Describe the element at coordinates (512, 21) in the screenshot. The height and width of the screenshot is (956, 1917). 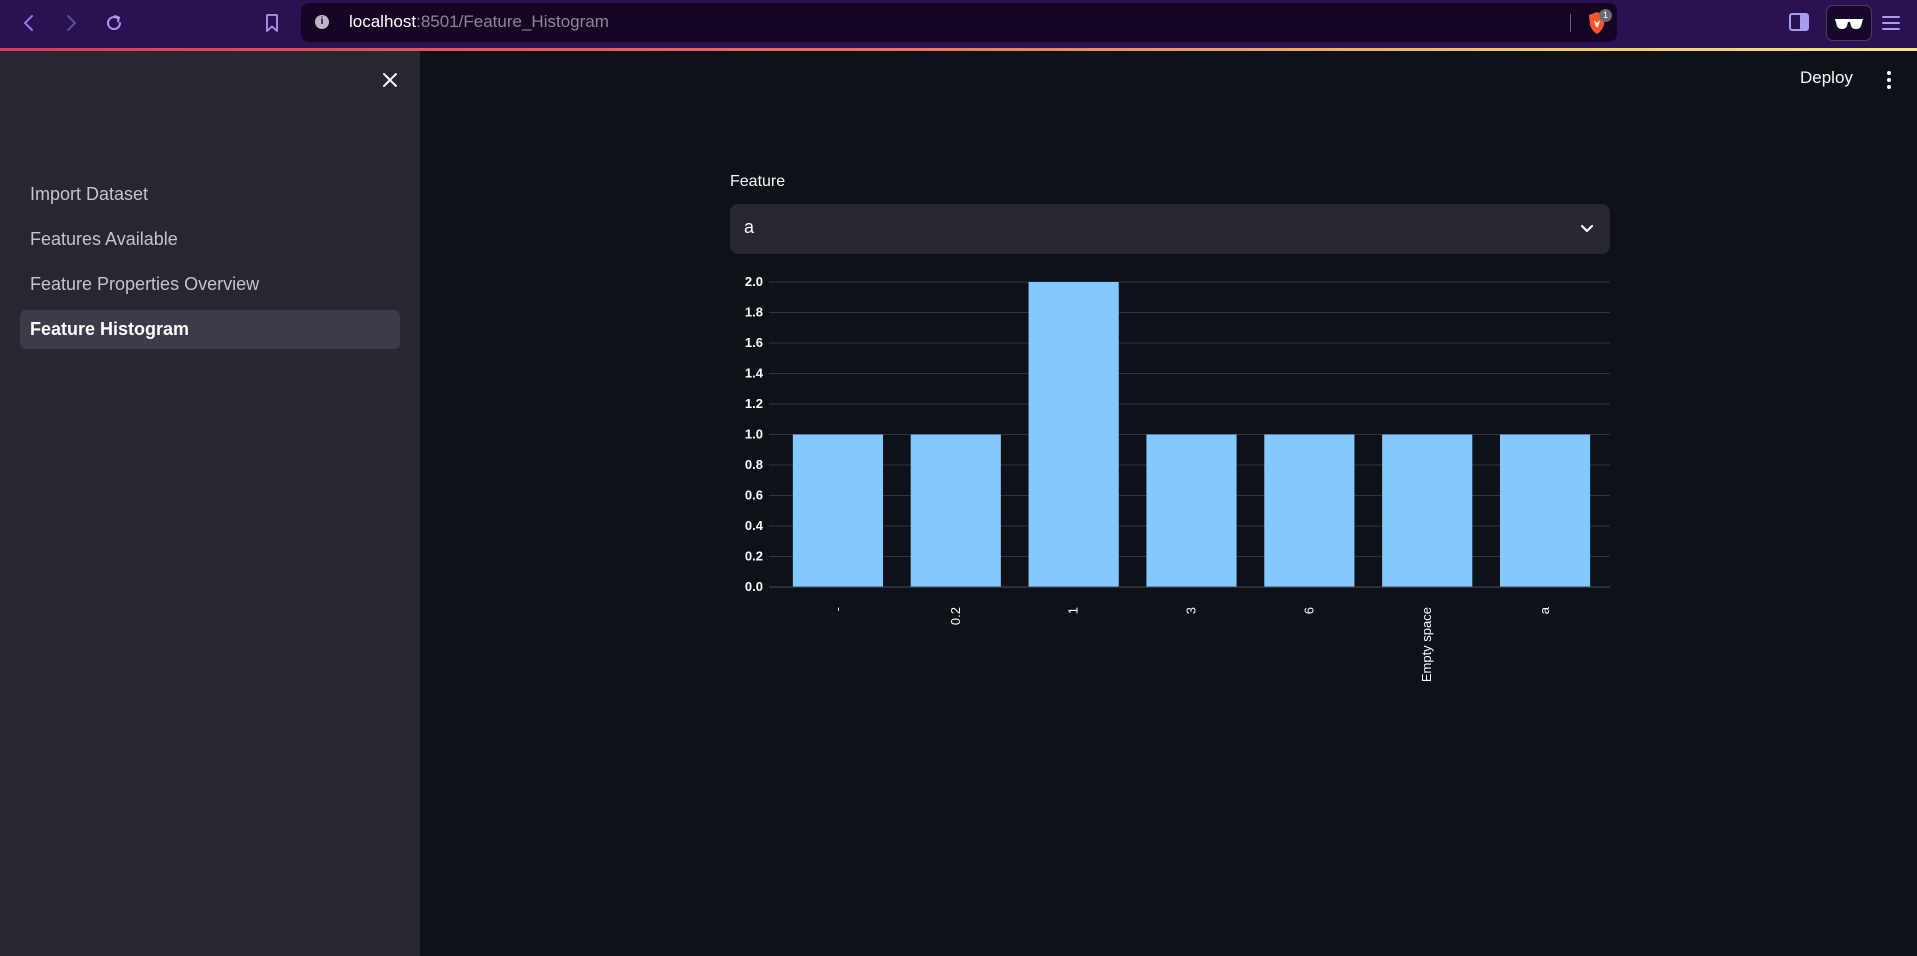
I see `url-path: :8501/Feature_Histogram` at that location.